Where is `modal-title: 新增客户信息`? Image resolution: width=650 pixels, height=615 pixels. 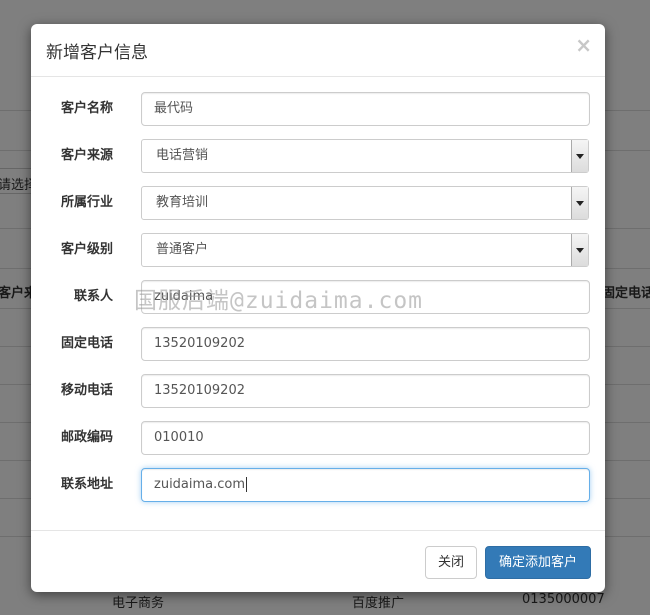
modal-title: 新增客户信息 is located at coordinates (97, 53).